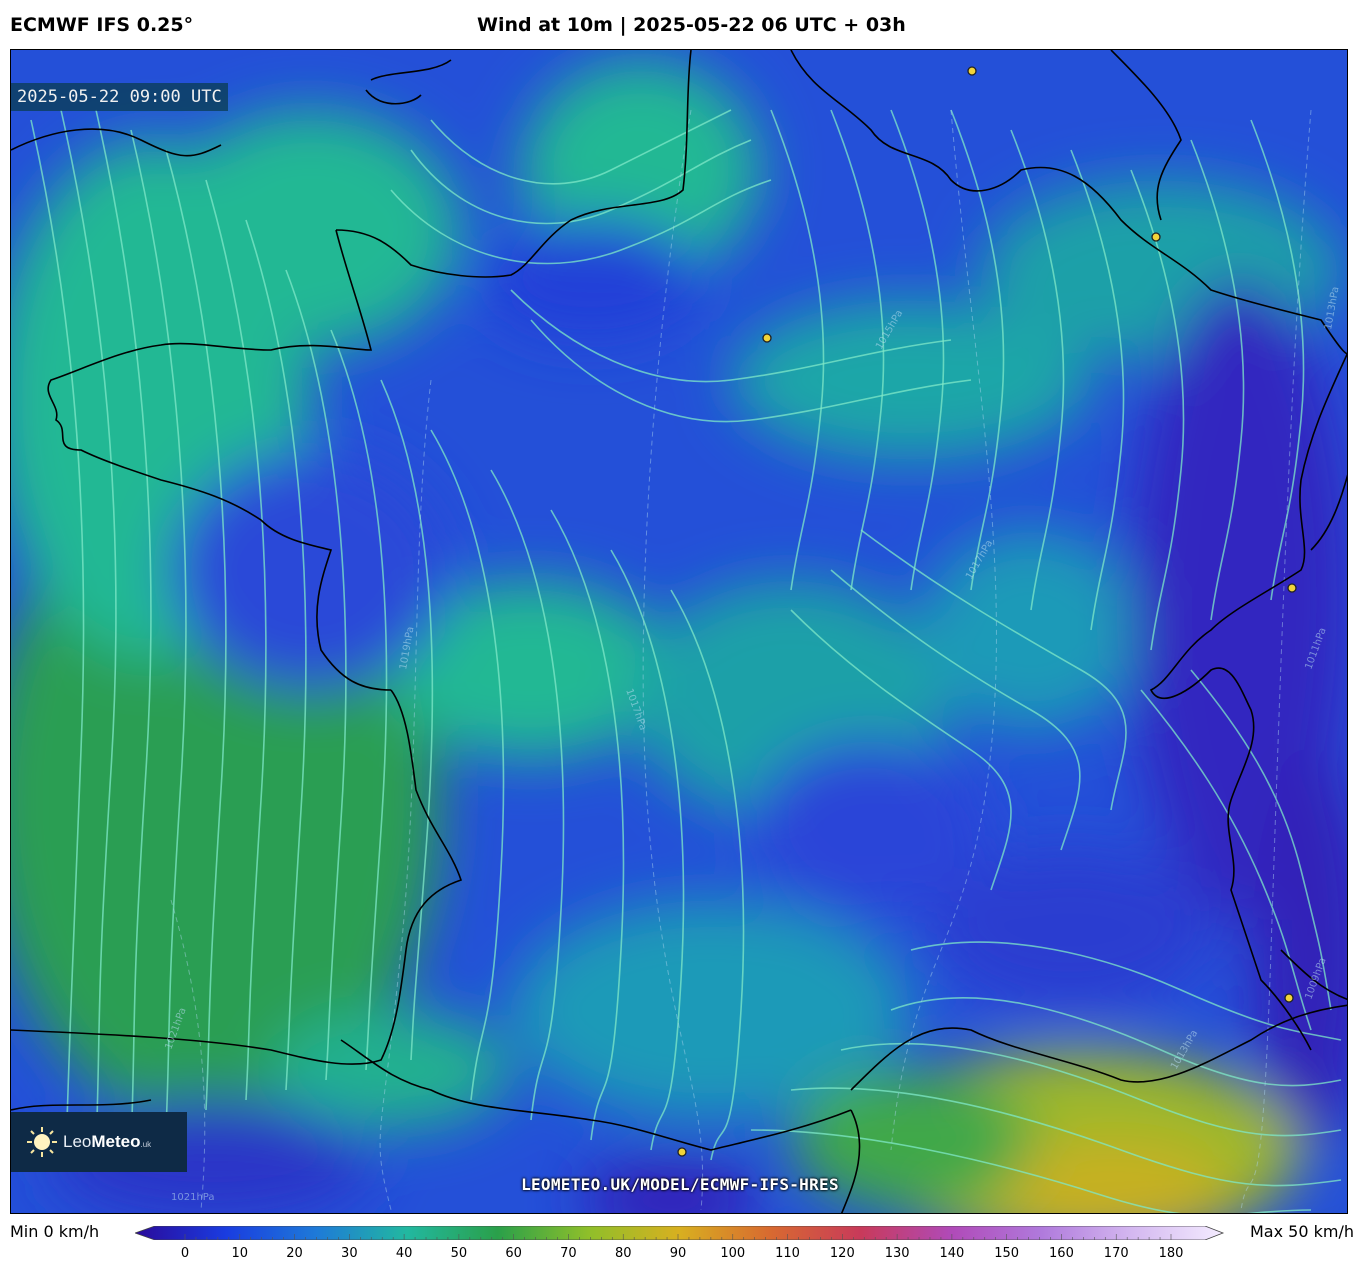 Image resolution: width=1364 pixels, height=1264 pixels. I want to click on colorbar-tick-label: 40, so click(404, 1253).